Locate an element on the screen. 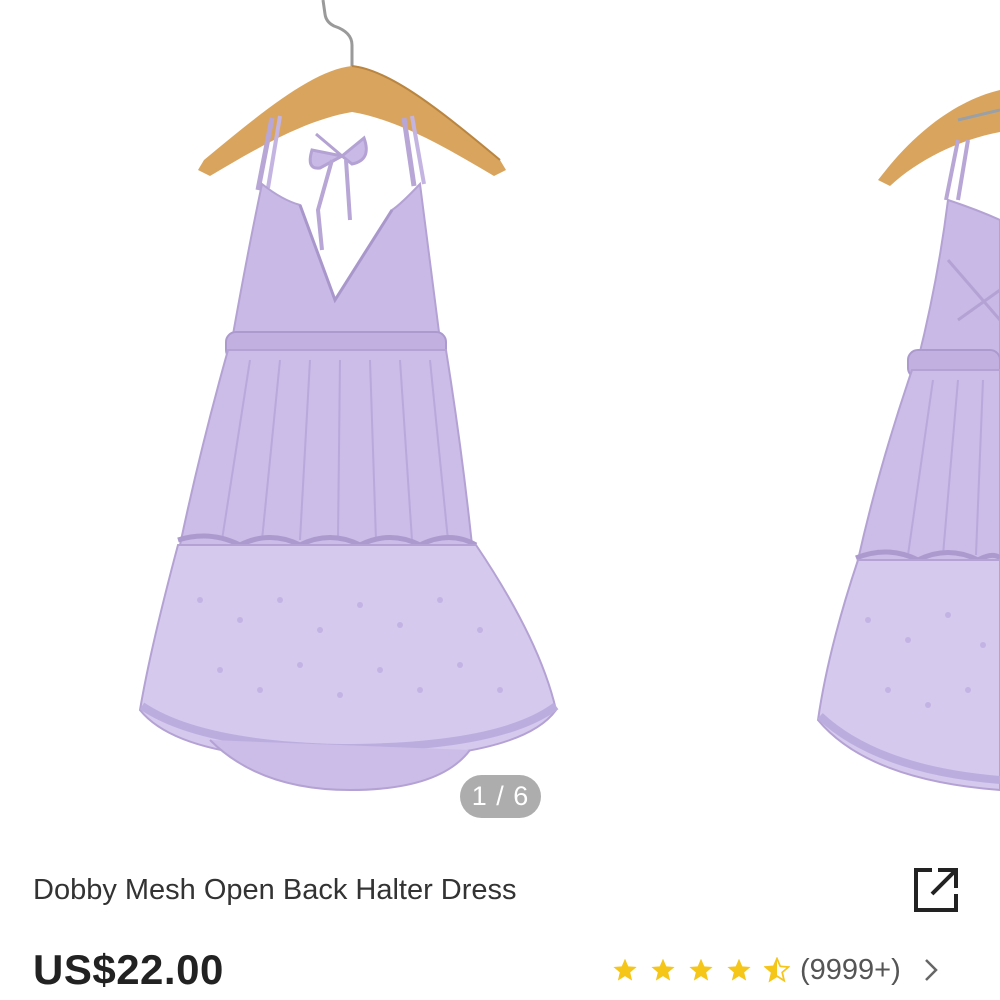  carousel-page-indicator: 1 / 6 is located at coordinates (500, 796).